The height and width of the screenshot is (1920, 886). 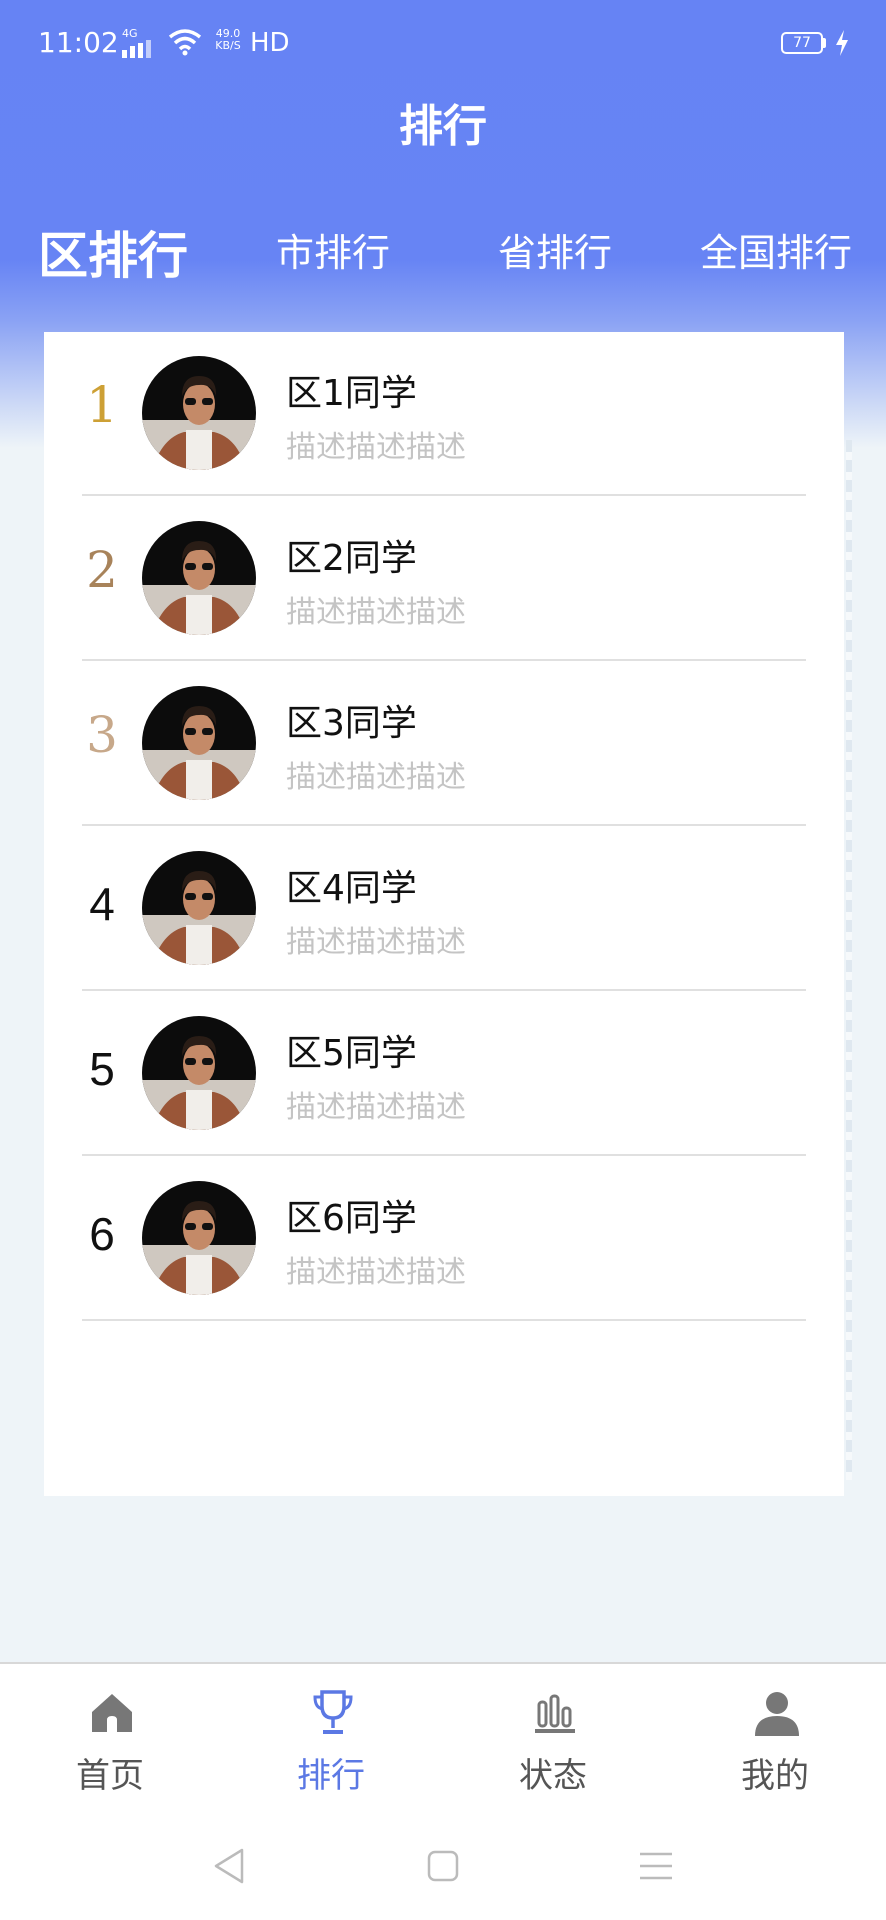 What do you see at coordinates (775, 1739) in the screenshot?
I see `nav-profile: 我的` at bounding box center [775, 1739].